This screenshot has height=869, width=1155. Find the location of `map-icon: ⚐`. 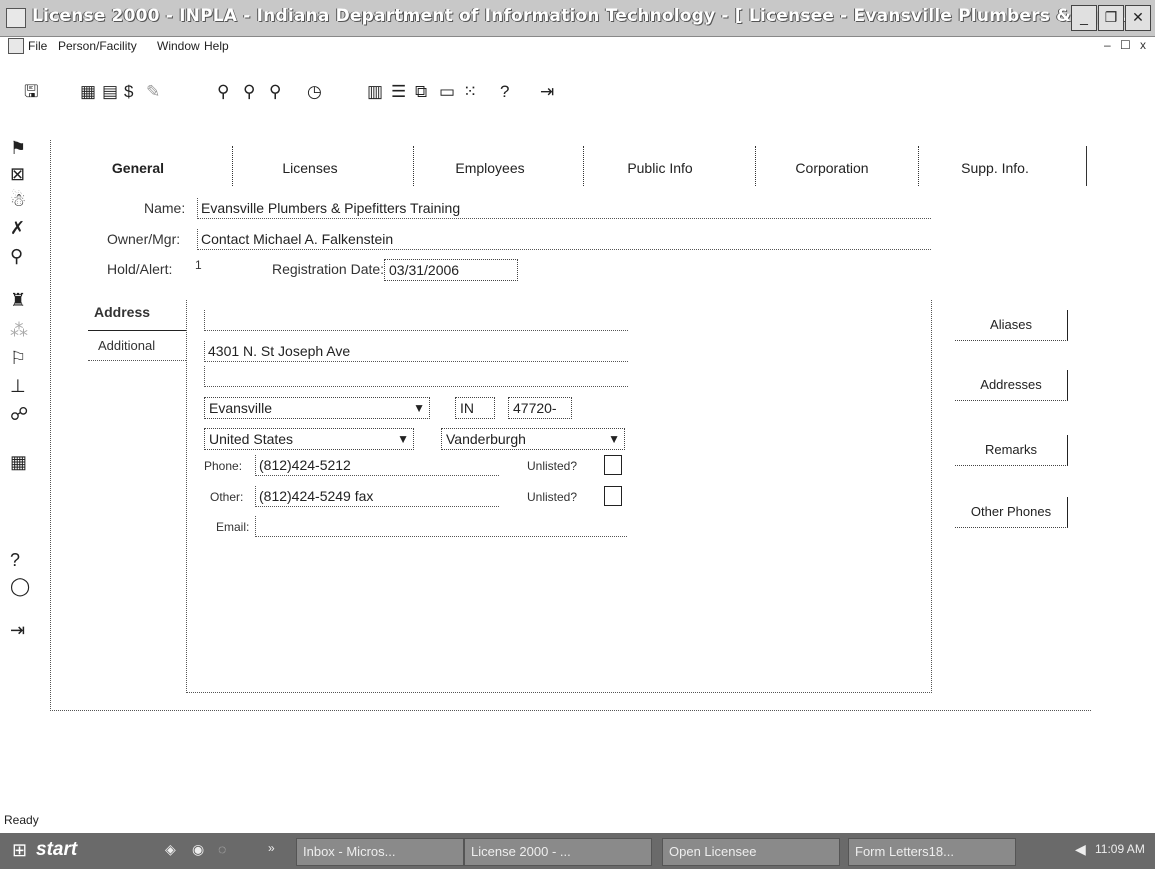

map-icon: ⚐ is located at coordinates (18, 358).